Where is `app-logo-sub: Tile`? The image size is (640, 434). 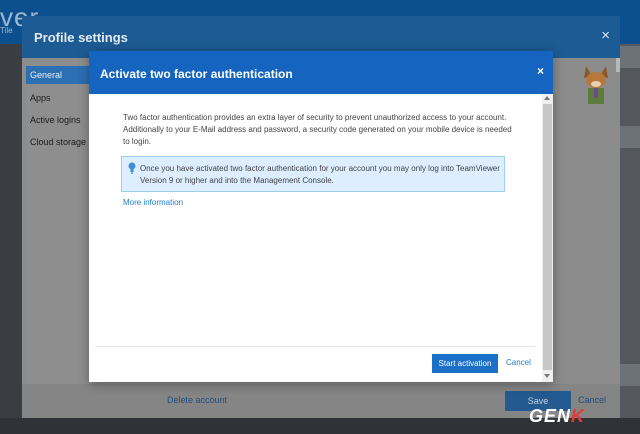 app-logo-sub: Tile is located at coordinates (6, 30).